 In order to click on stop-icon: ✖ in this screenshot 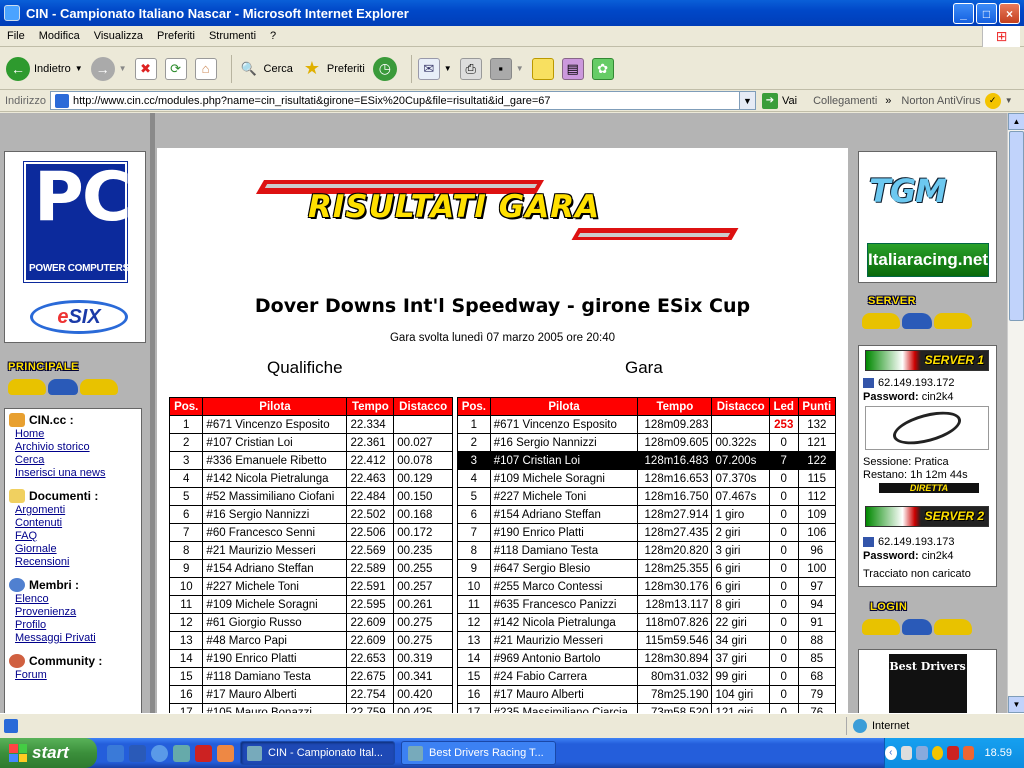, I will do `click(145, 68)`.